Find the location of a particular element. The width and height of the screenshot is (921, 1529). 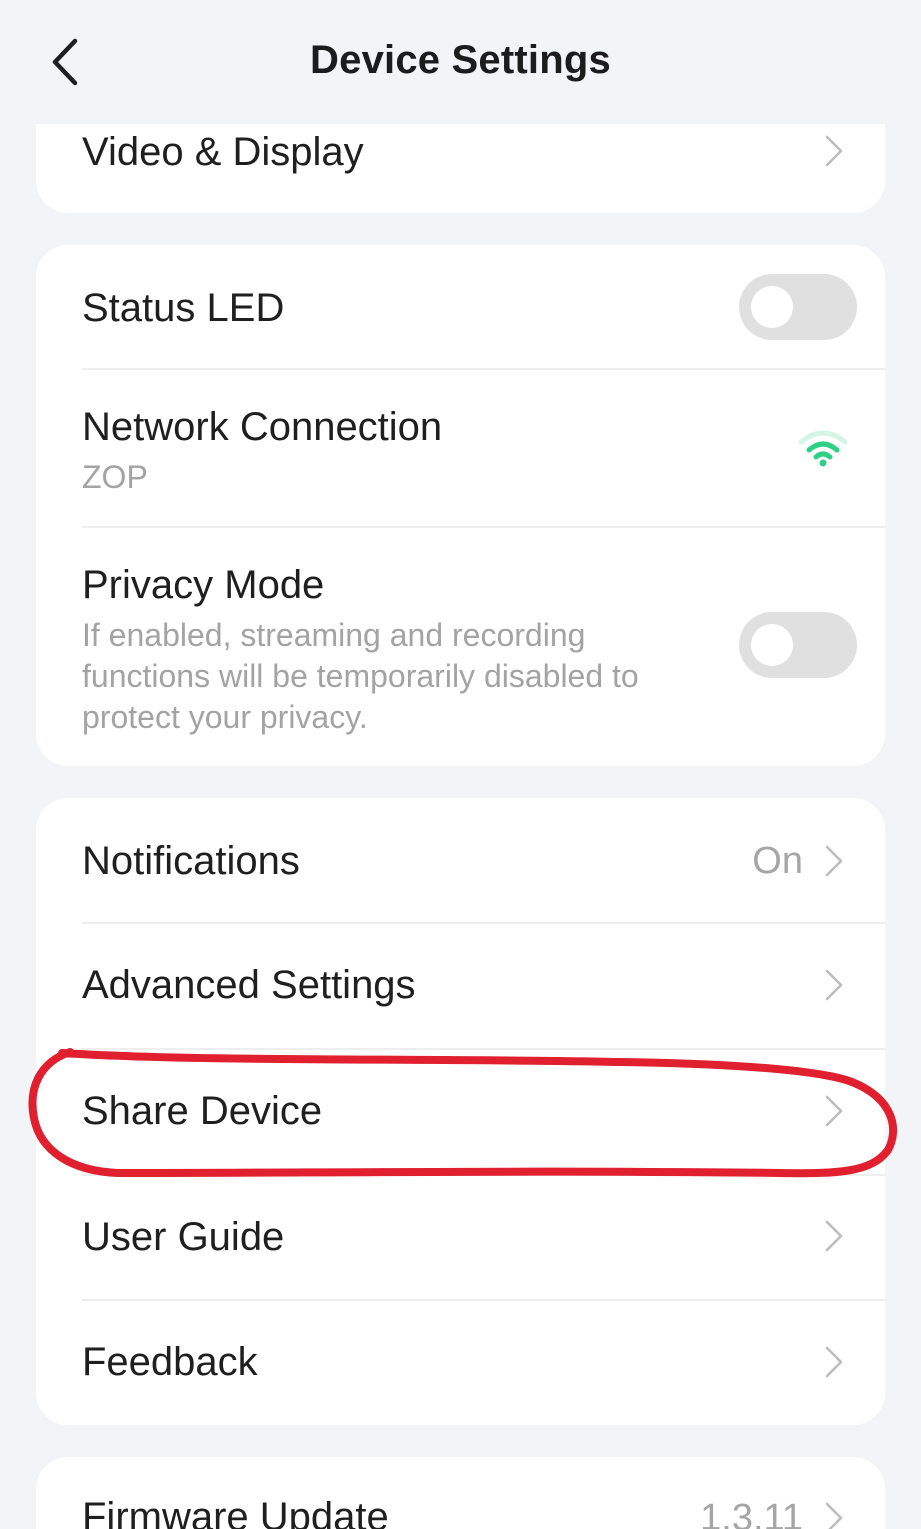

status-led-label: Status LED is located at coordinates (183, 308).